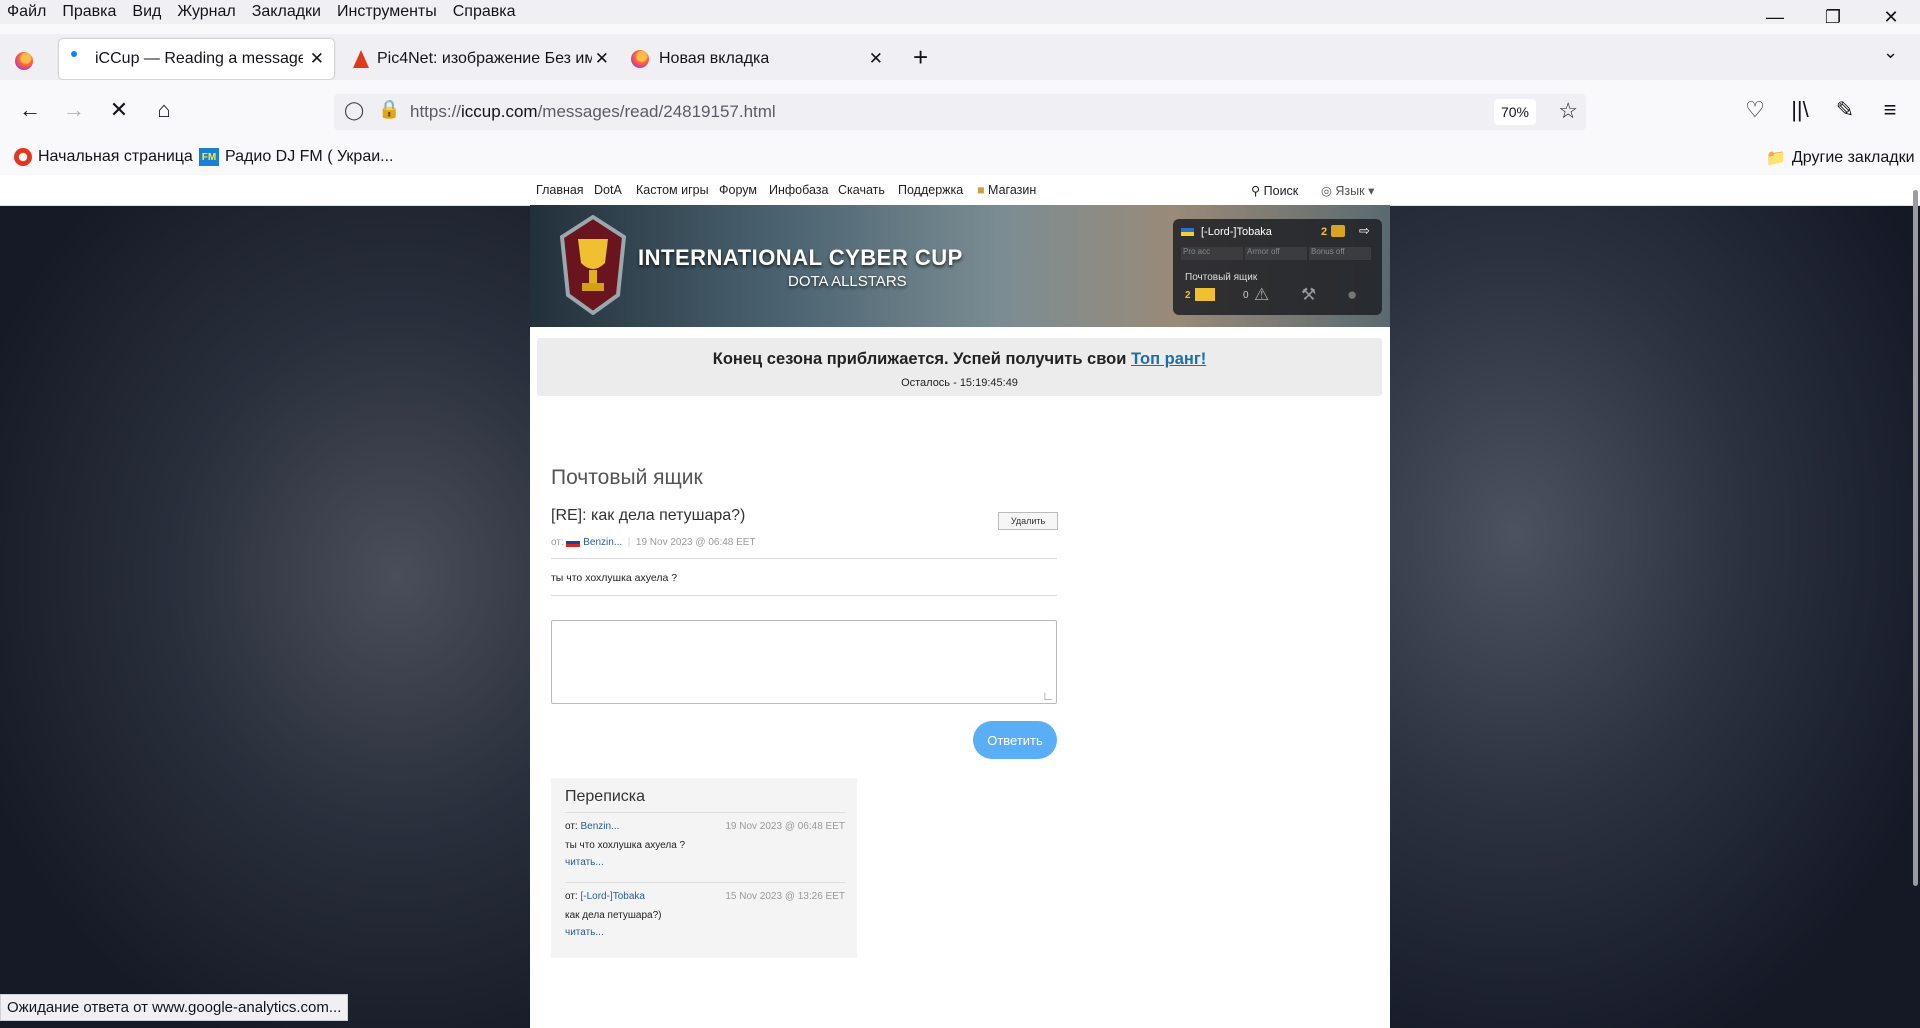  I want to click on bookmark-home: Начальная страница, so click(103, 157).